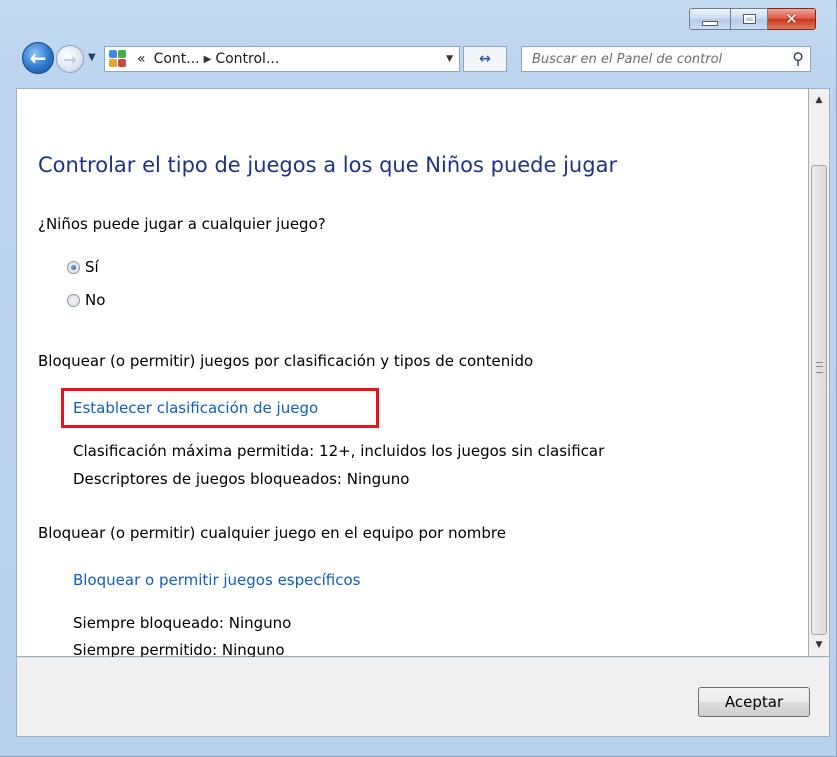  Describe the element at coordinates (710, 19) in the screenshot. I see `minimize-button` at that location.